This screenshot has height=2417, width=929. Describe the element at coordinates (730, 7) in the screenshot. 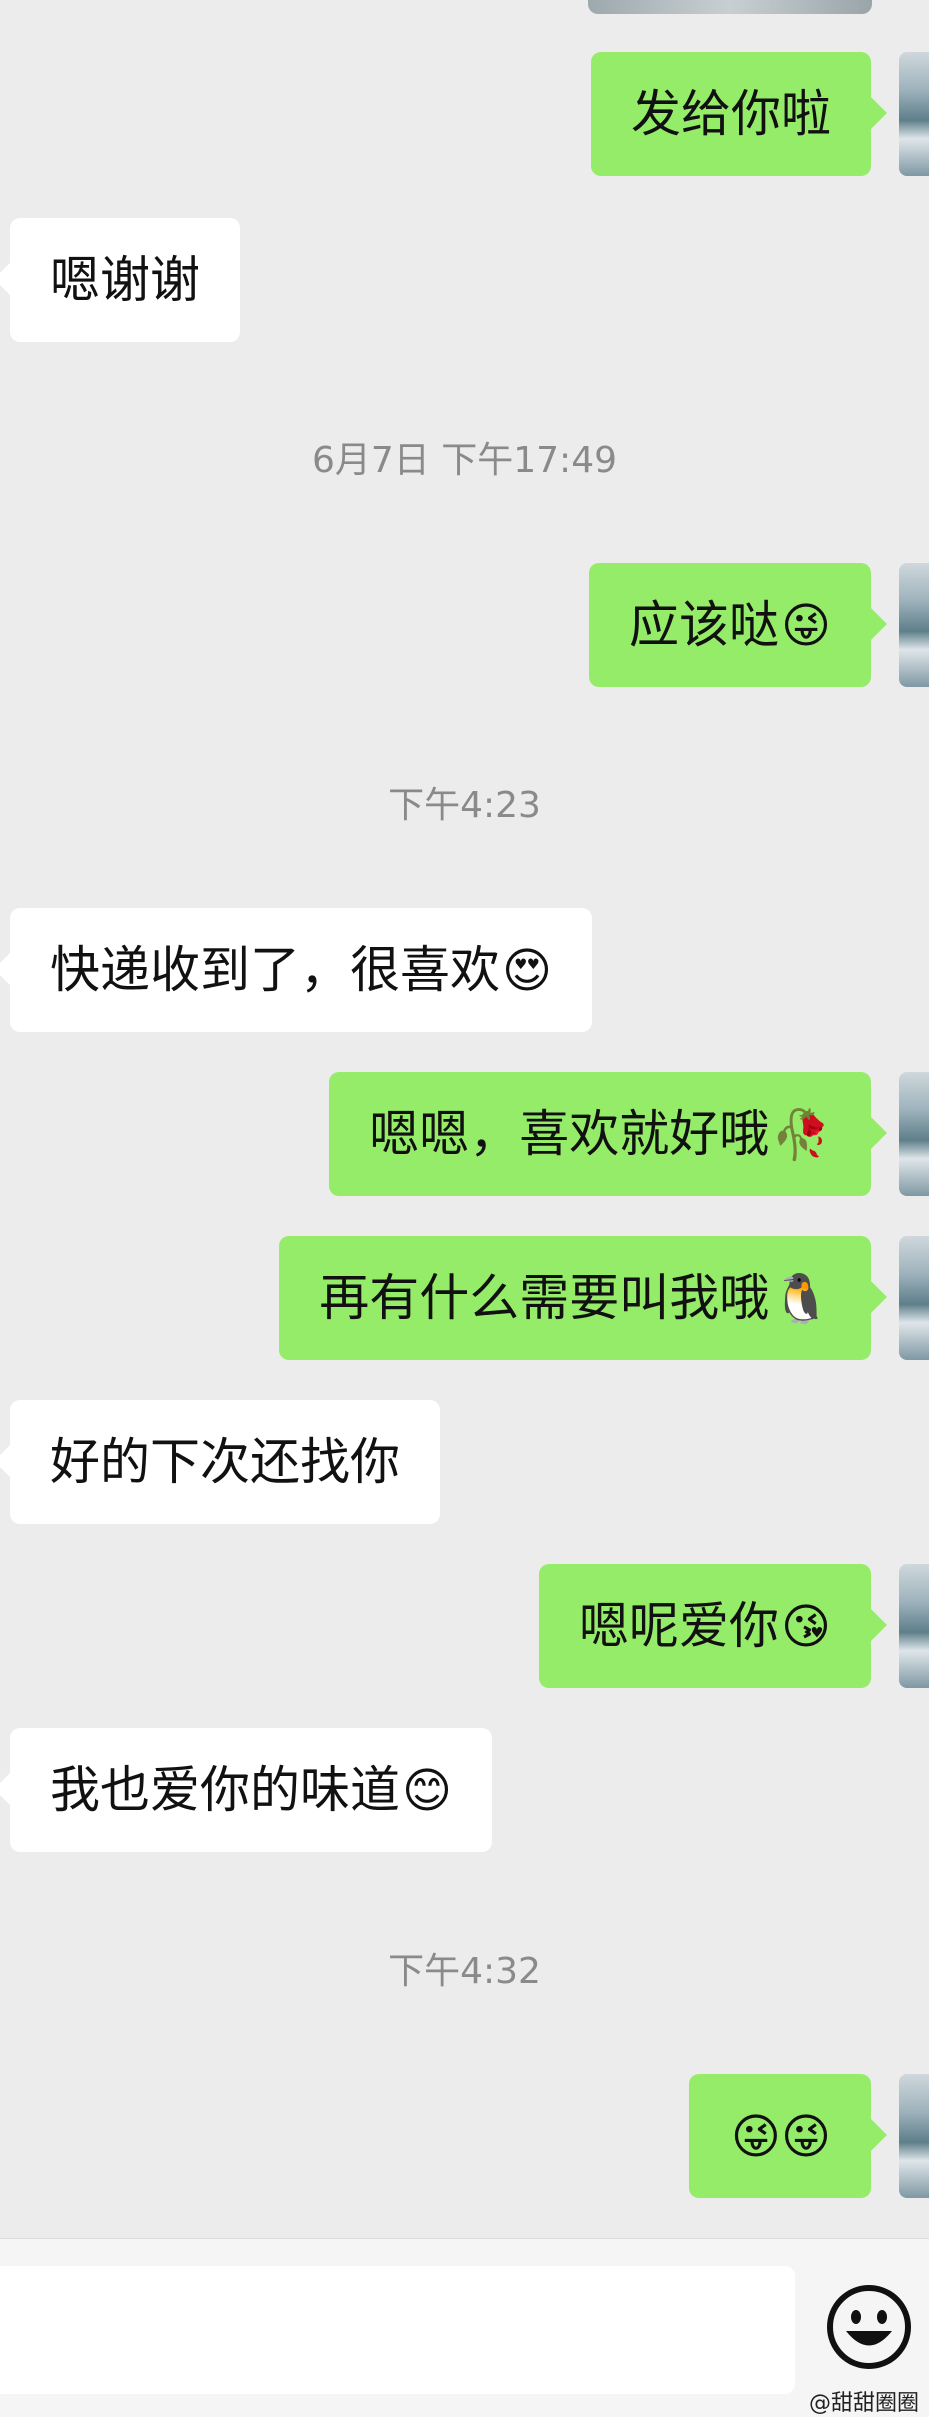

I see `image-message-partial` at that location.